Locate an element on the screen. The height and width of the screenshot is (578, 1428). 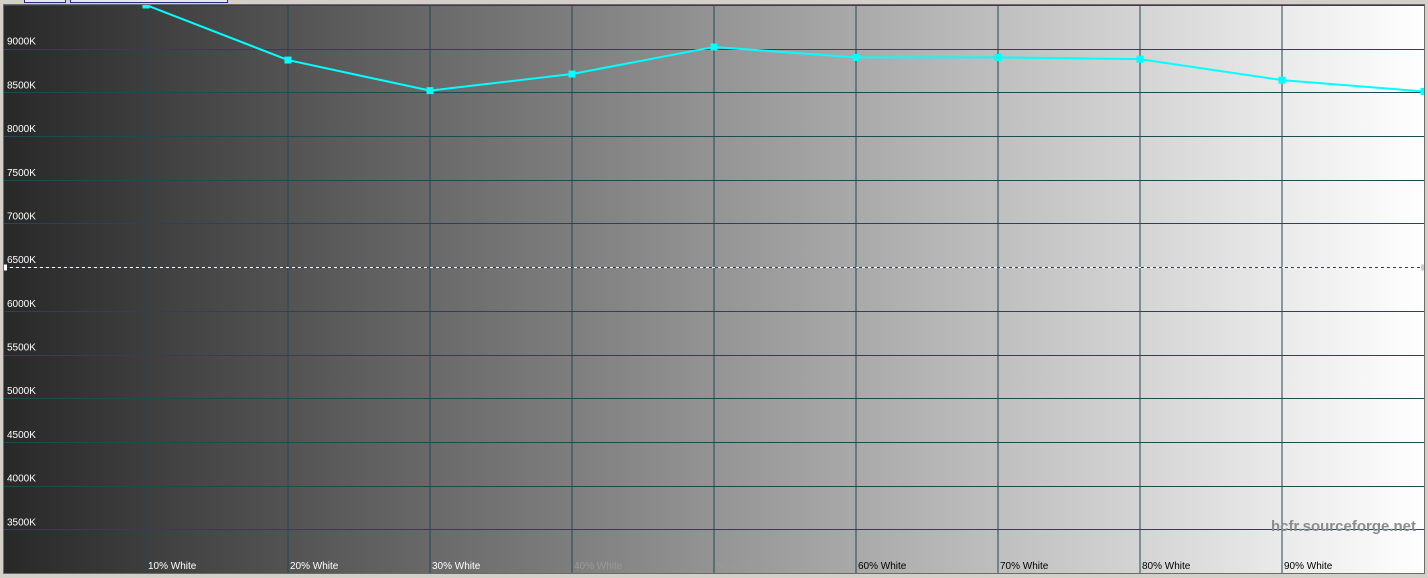
reference-marker is located at coordinates (1422, 267).